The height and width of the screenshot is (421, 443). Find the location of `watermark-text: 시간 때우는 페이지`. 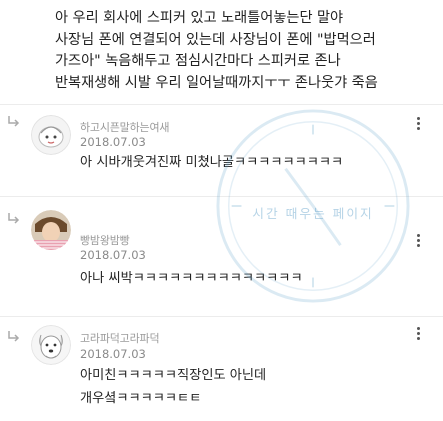

watermark-text: 시간 때우는 페이지 is located at coordinates (312, 214).